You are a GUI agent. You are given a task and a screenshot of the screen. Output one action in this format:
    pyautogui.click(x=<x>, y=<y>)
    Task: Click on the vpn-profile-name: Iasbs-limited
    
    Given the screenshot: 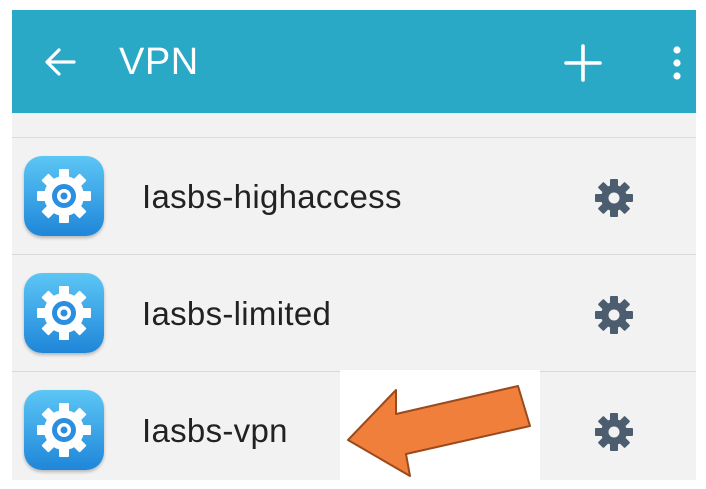 What is the action you would take?
    pyautogui.click(x=237, y=313)
    